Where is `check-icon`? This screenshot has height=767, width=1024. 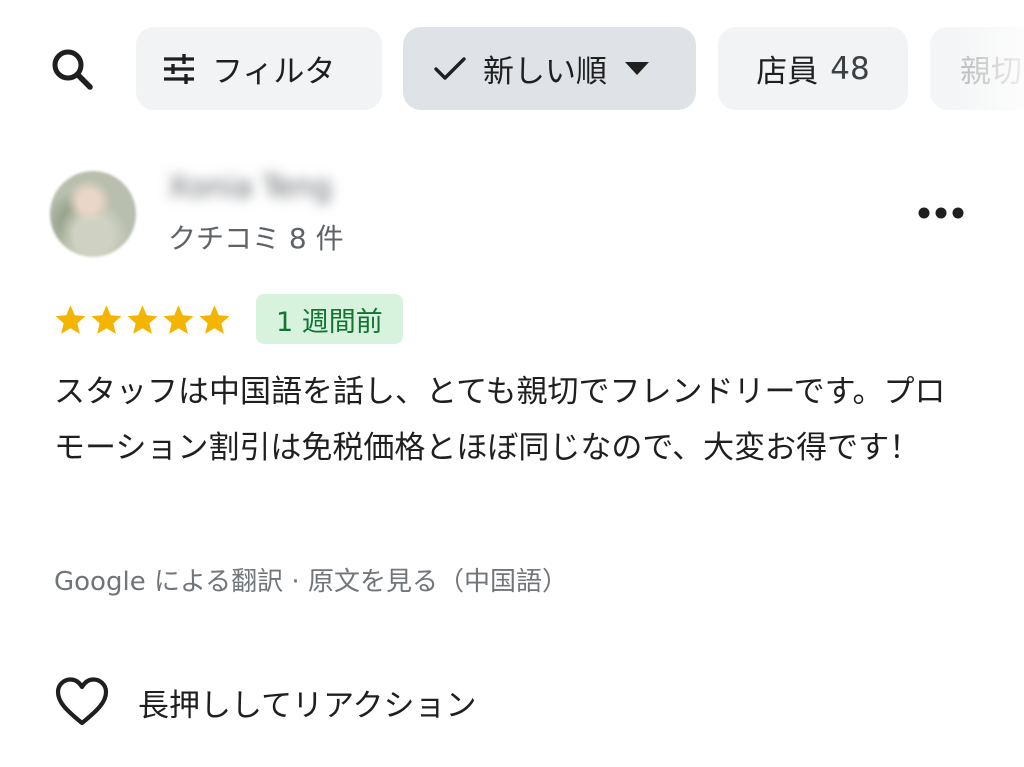 check-icon is located at coordinates (450, 69).